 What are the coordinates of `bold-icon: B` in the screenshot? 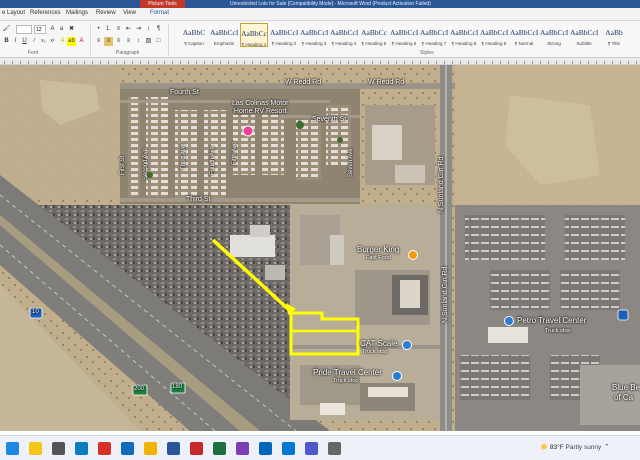 It's located at (6, 41).